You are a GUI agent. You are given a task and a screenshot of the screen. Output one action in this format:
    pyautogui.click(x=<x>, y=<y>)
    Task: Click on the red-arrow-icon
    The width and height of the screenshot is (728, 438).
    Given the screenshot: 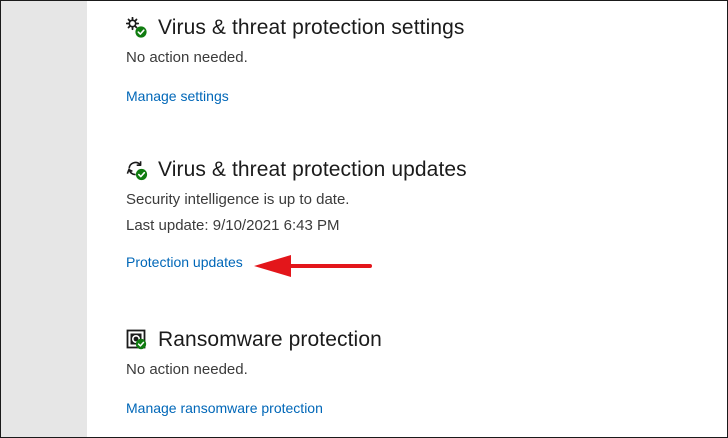 What is the action you would take?
    pyautogui.click(x=313, y=266)
    